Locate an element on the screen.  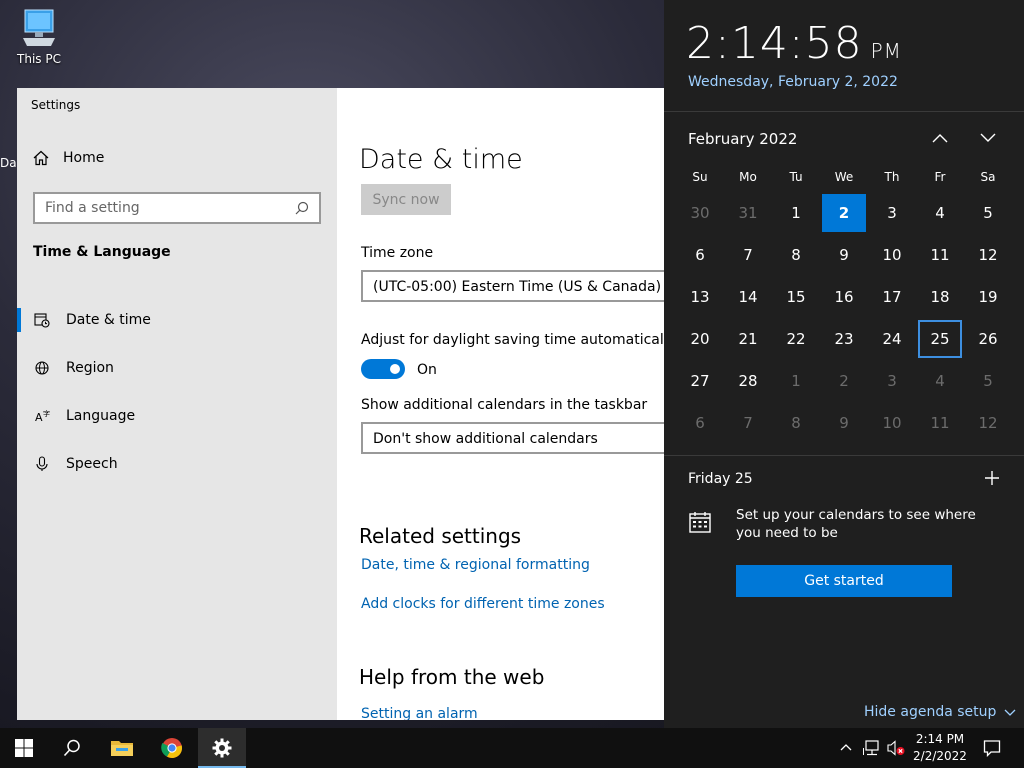
chrome-button is located at coordinates (172, 748).